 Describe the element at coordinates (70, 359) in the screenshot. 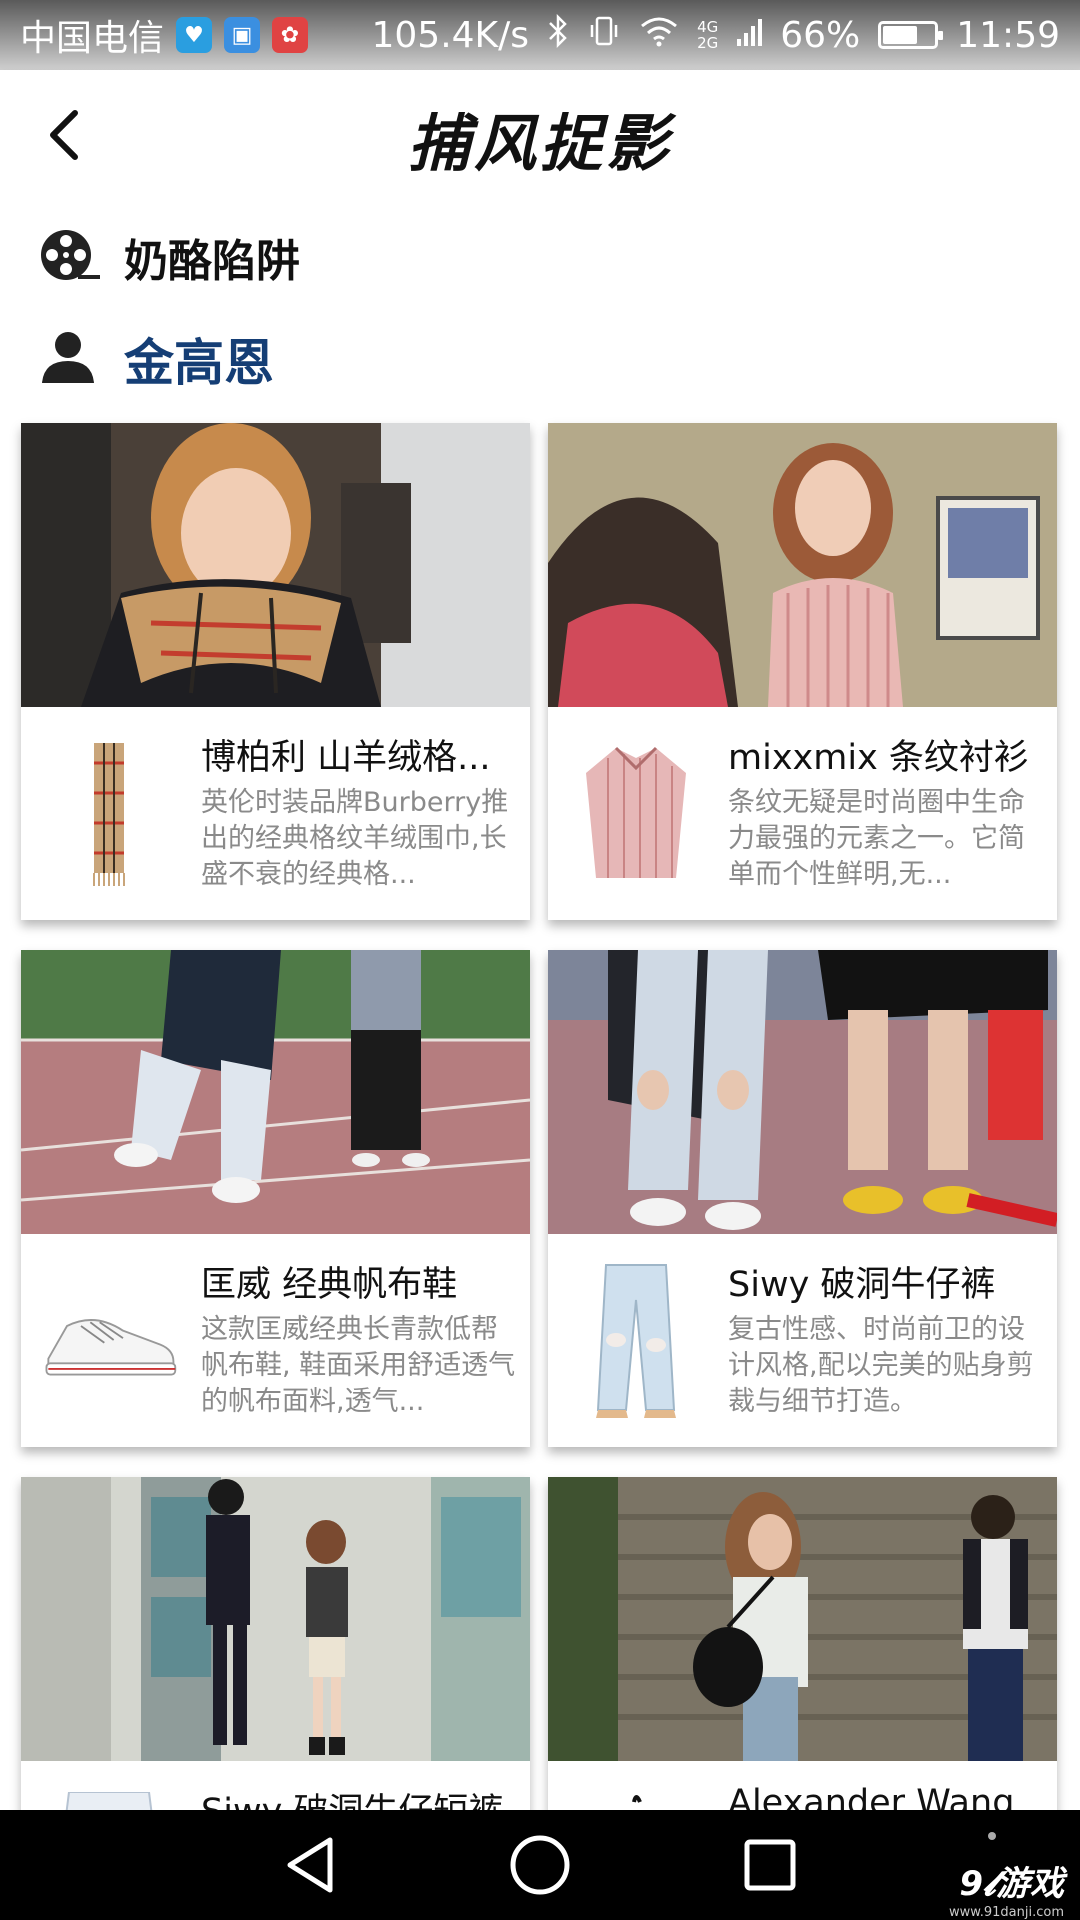

I see `person-icon` at that location.